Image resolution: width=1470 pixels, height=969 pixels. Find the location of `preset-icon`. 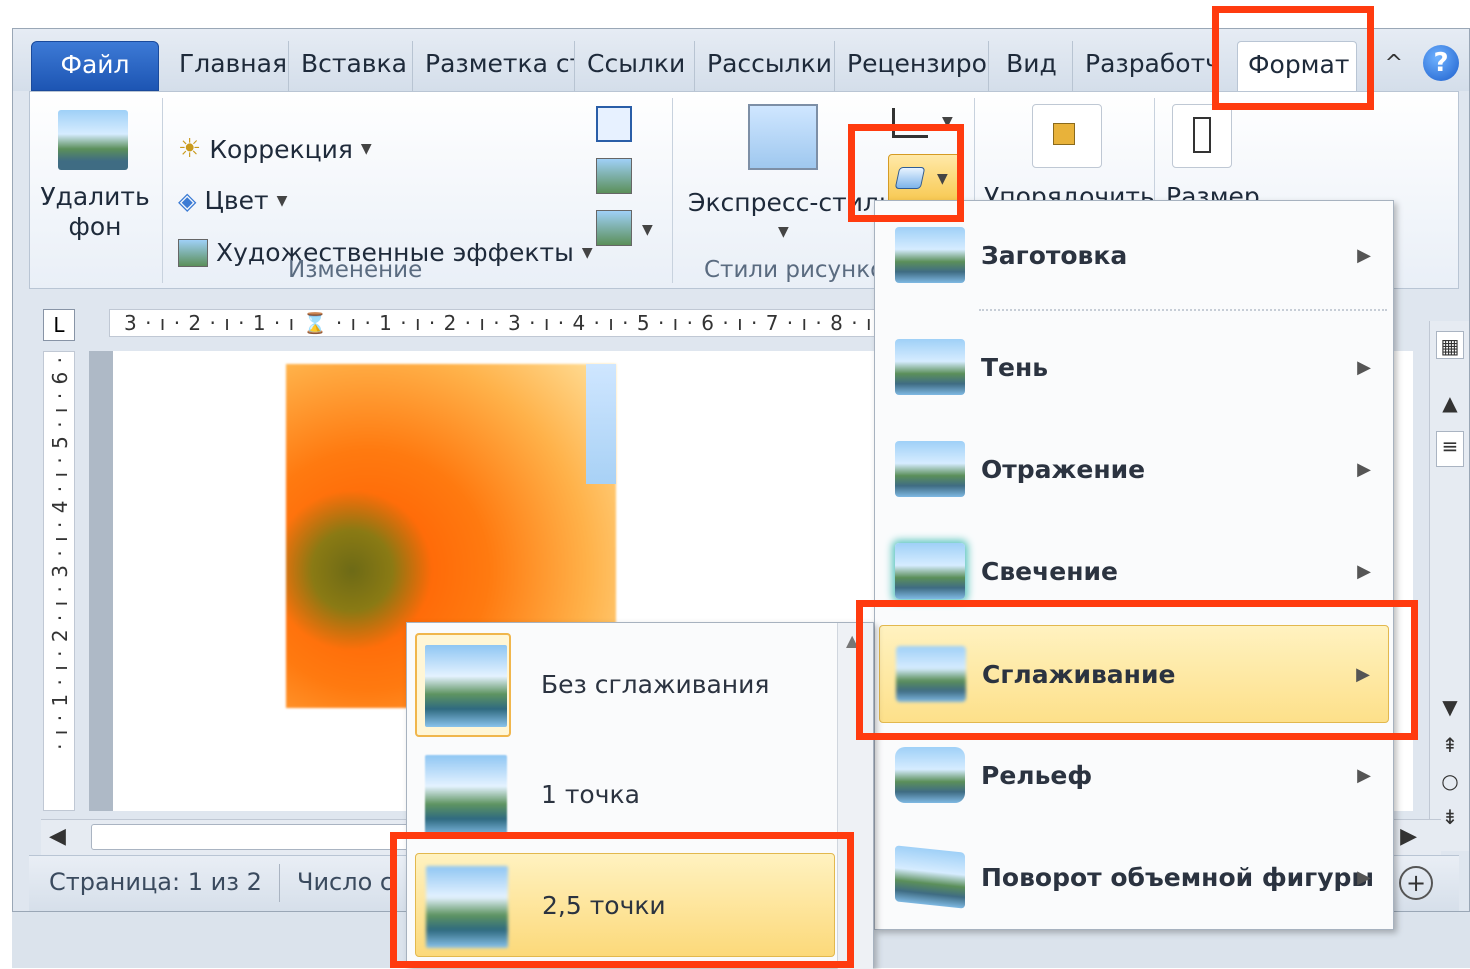

preset-icon is located at coordinates (930, 255).